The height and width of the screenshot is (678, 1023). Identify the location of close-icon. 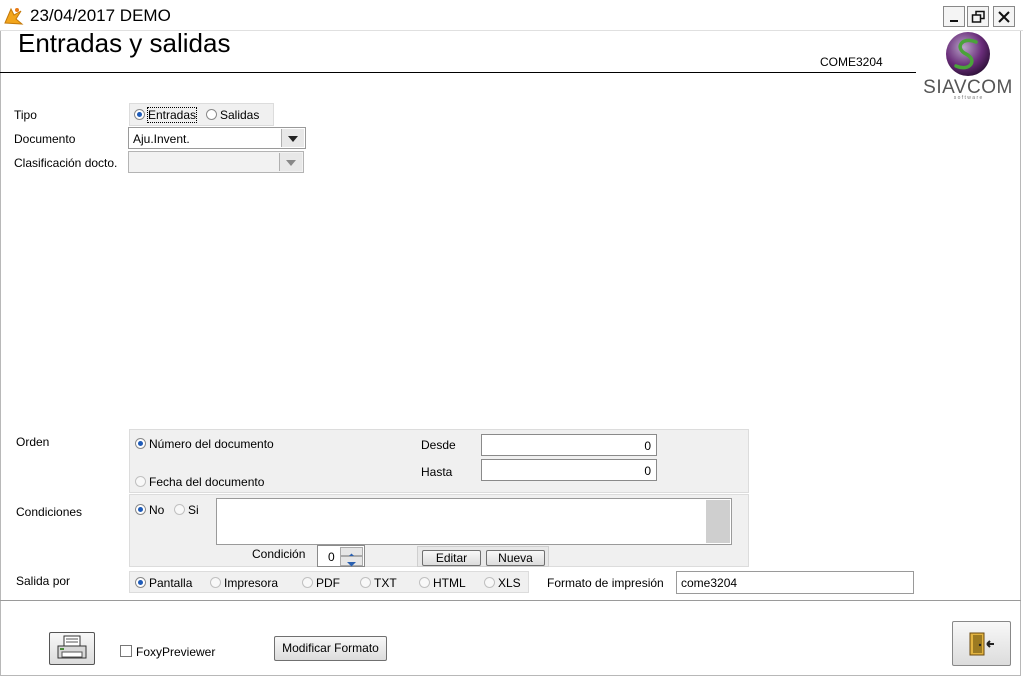
(1004, 17).